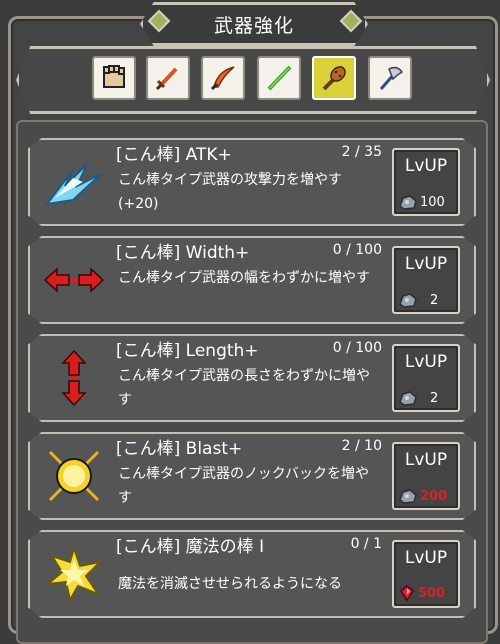 The width and height of the screenshot is (500, 644). Describe the element at coordinates (187, 351) in the screenshot. I see `upgrade-title: [こん棒] Length+` at that location.